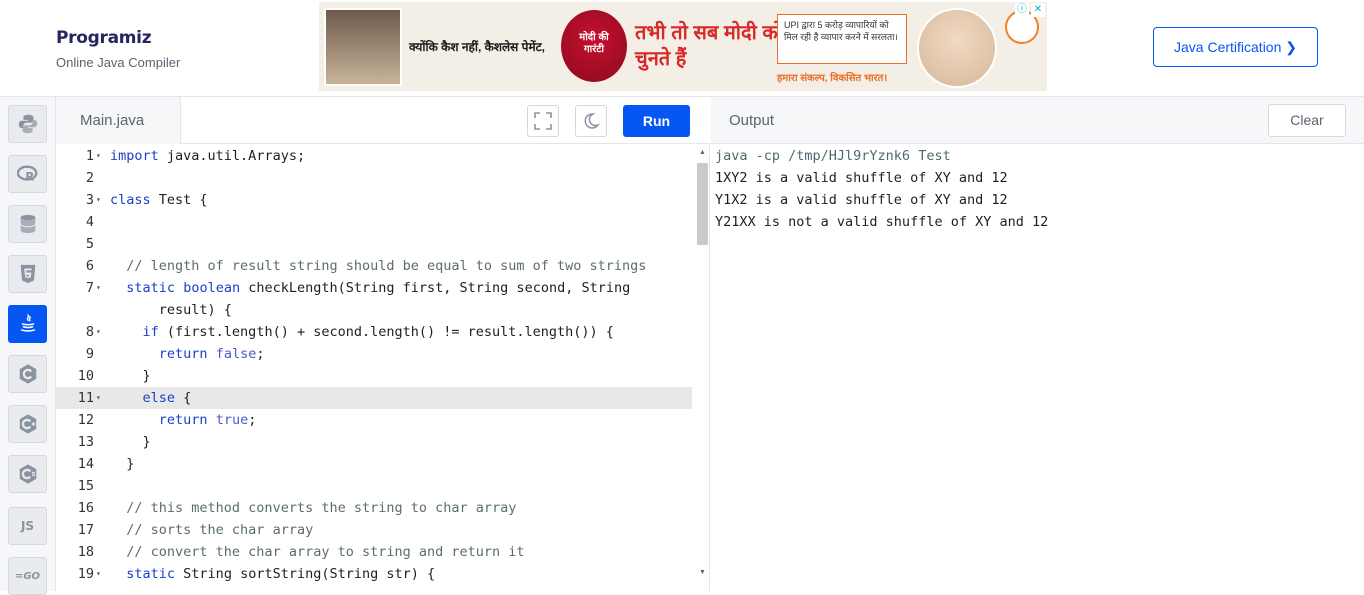 Image resolution: width=1364 pixels, height=595 pixels. I want to click on line-number: 10, so click(85, 376).